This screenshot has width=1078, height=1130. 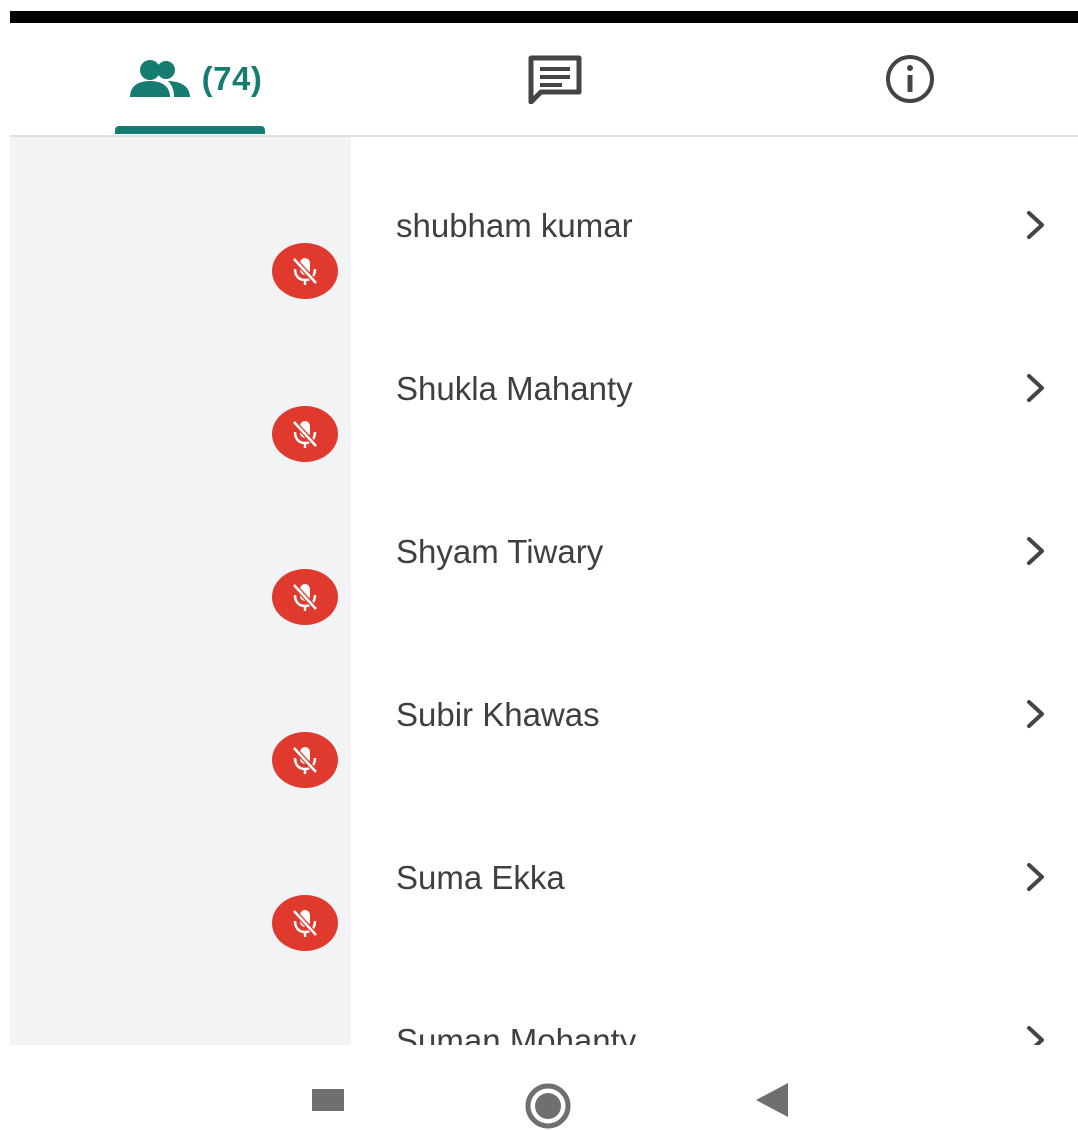 What do you see at coordinates (159, 78) in the screenshot?
I see `people-icon` at bounding box center [159, 78].